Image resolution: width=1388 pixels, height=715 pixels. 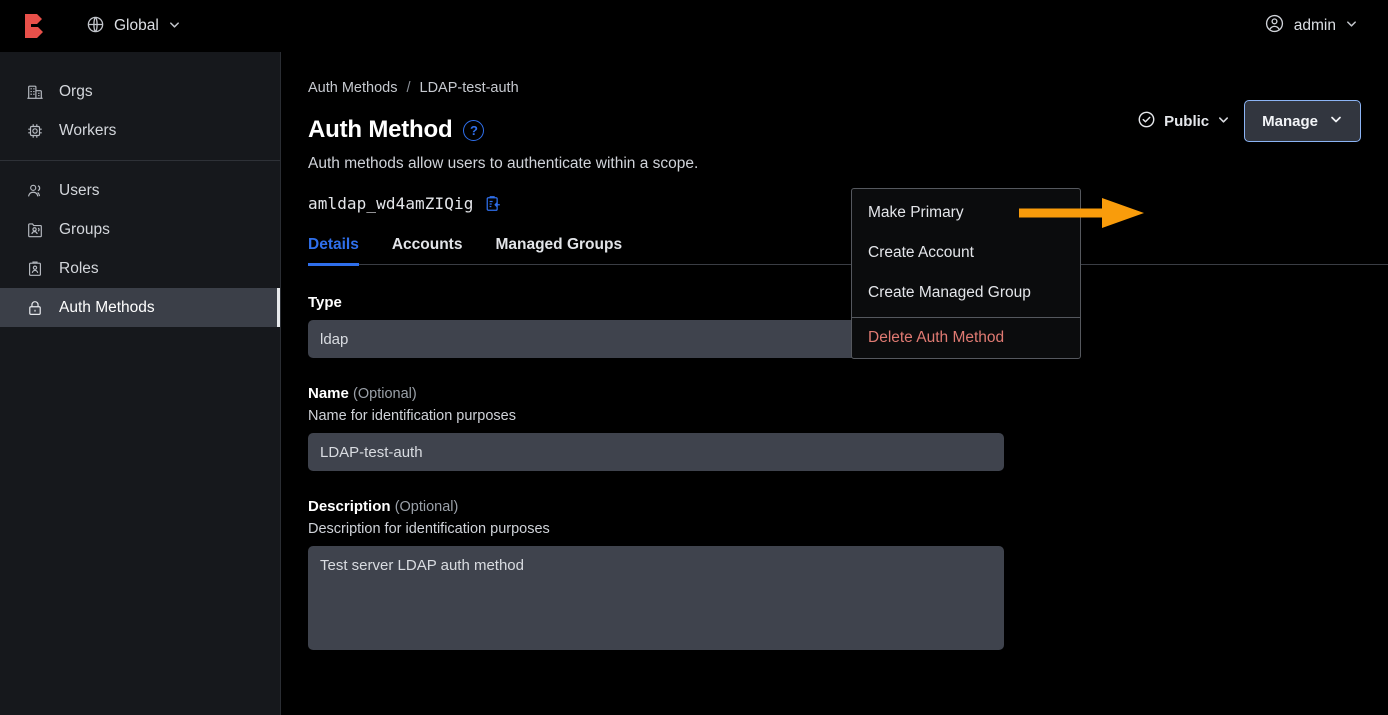 What do you see at coordinates (1274, 26) in the screenshot?
I see `user-circle-icon` at bounding box center [1274, 26].